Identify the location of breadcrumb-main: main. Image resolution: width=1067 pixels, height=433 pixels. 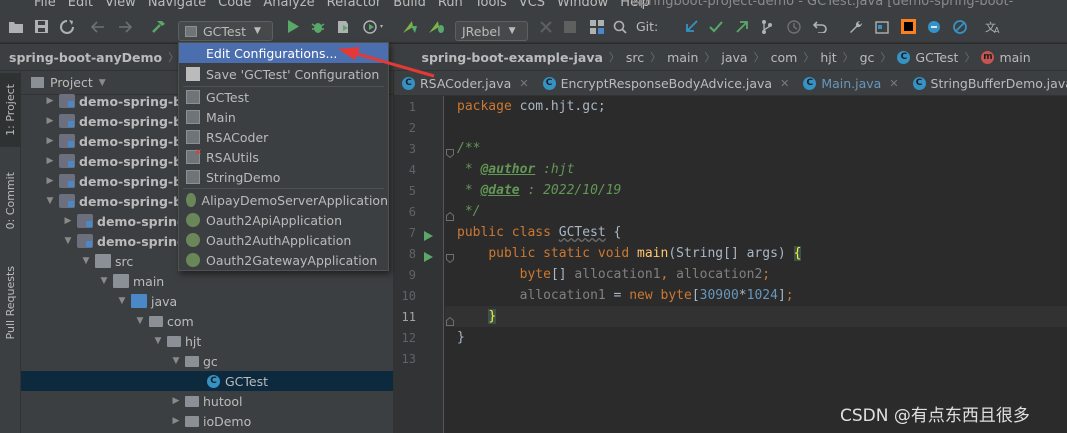
(682, 57).